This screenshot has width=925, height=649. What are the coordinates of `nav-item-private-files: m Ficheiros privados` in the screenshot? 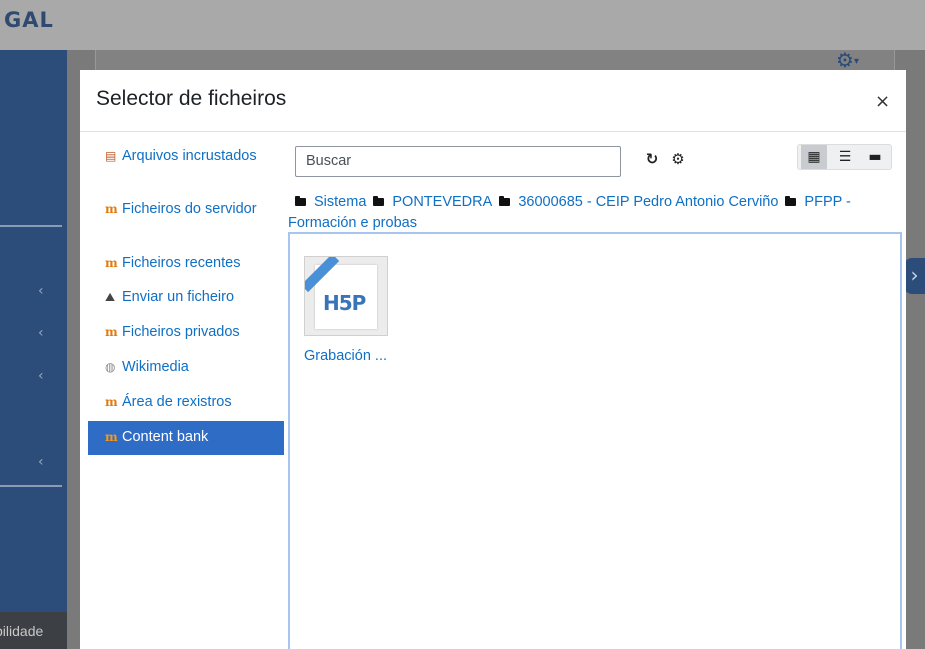 It's located at (186, 330).